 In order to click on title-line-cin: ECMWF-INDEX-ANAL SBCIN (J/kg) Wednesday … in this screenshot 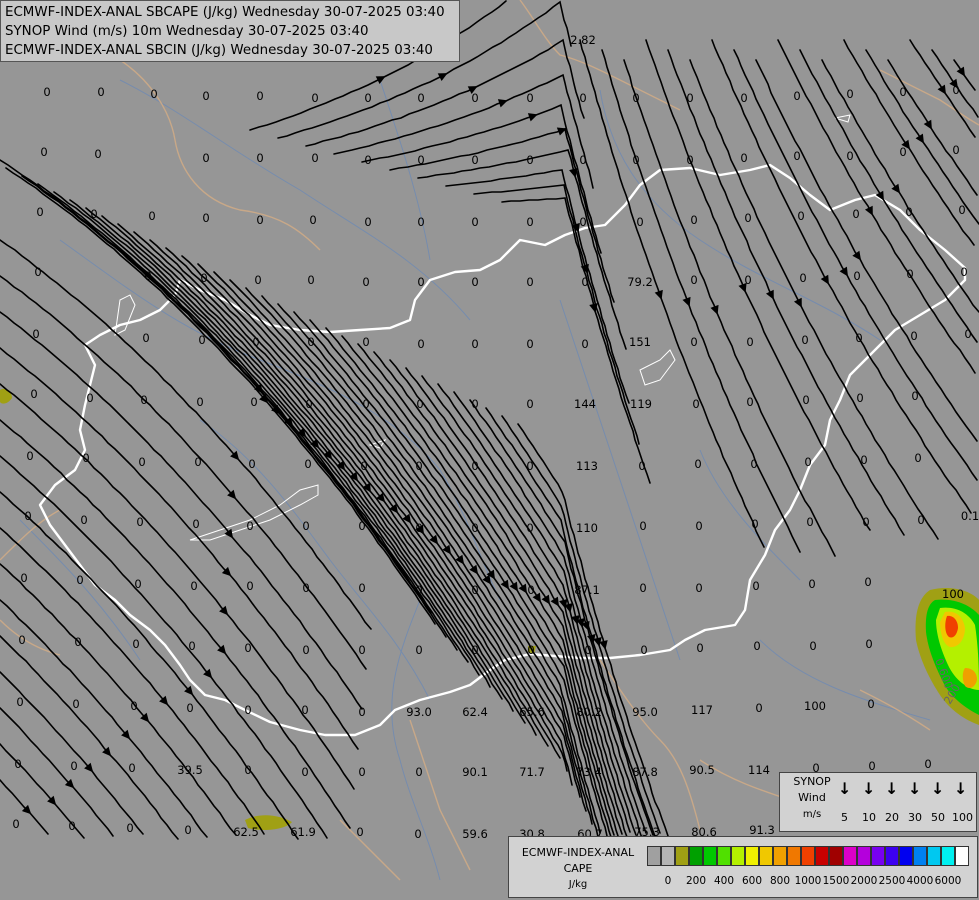, I will do `click(219, 50)`.